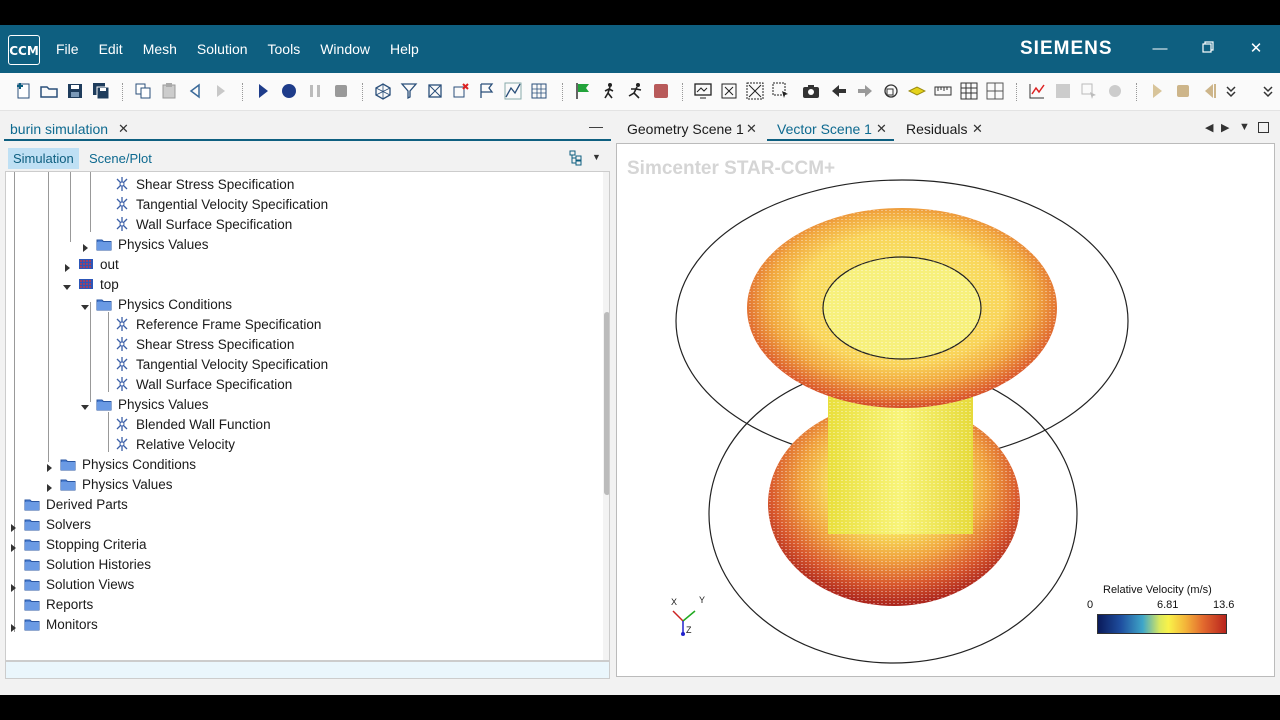 Image resolution: width=1280 pixels, height=720 pixels. I want to click on zoom-box-icon, so click(755, 91).